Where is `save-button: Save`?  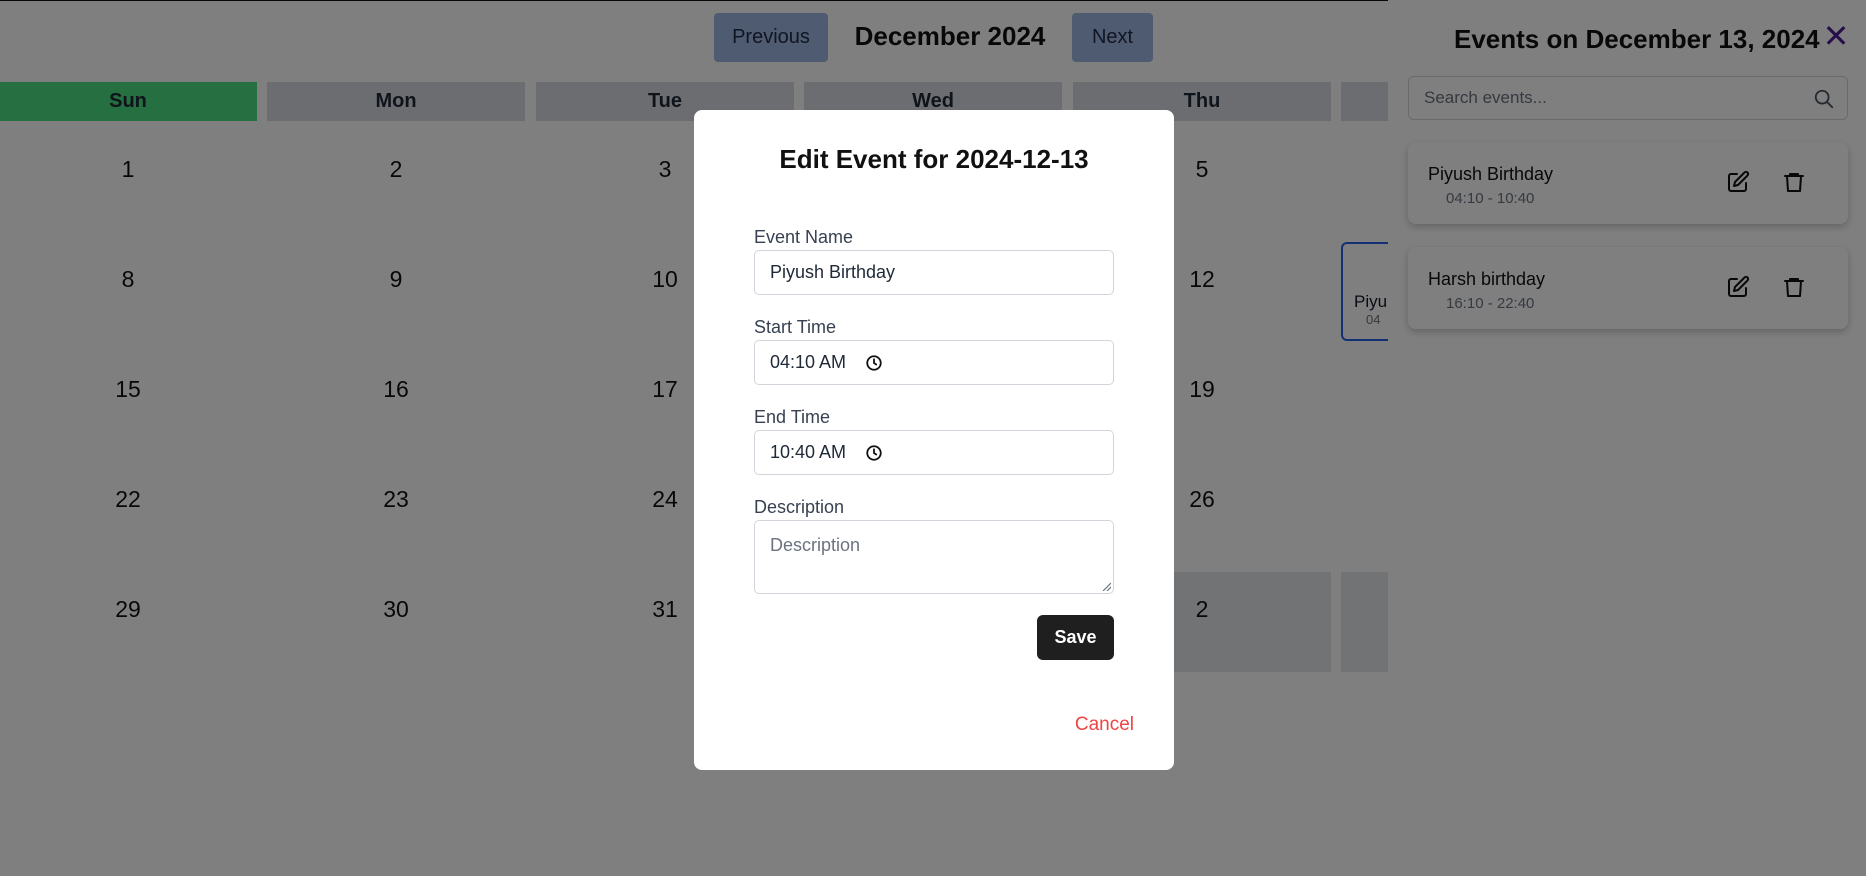
save-button: Save is located at coordinates (1075, 637).